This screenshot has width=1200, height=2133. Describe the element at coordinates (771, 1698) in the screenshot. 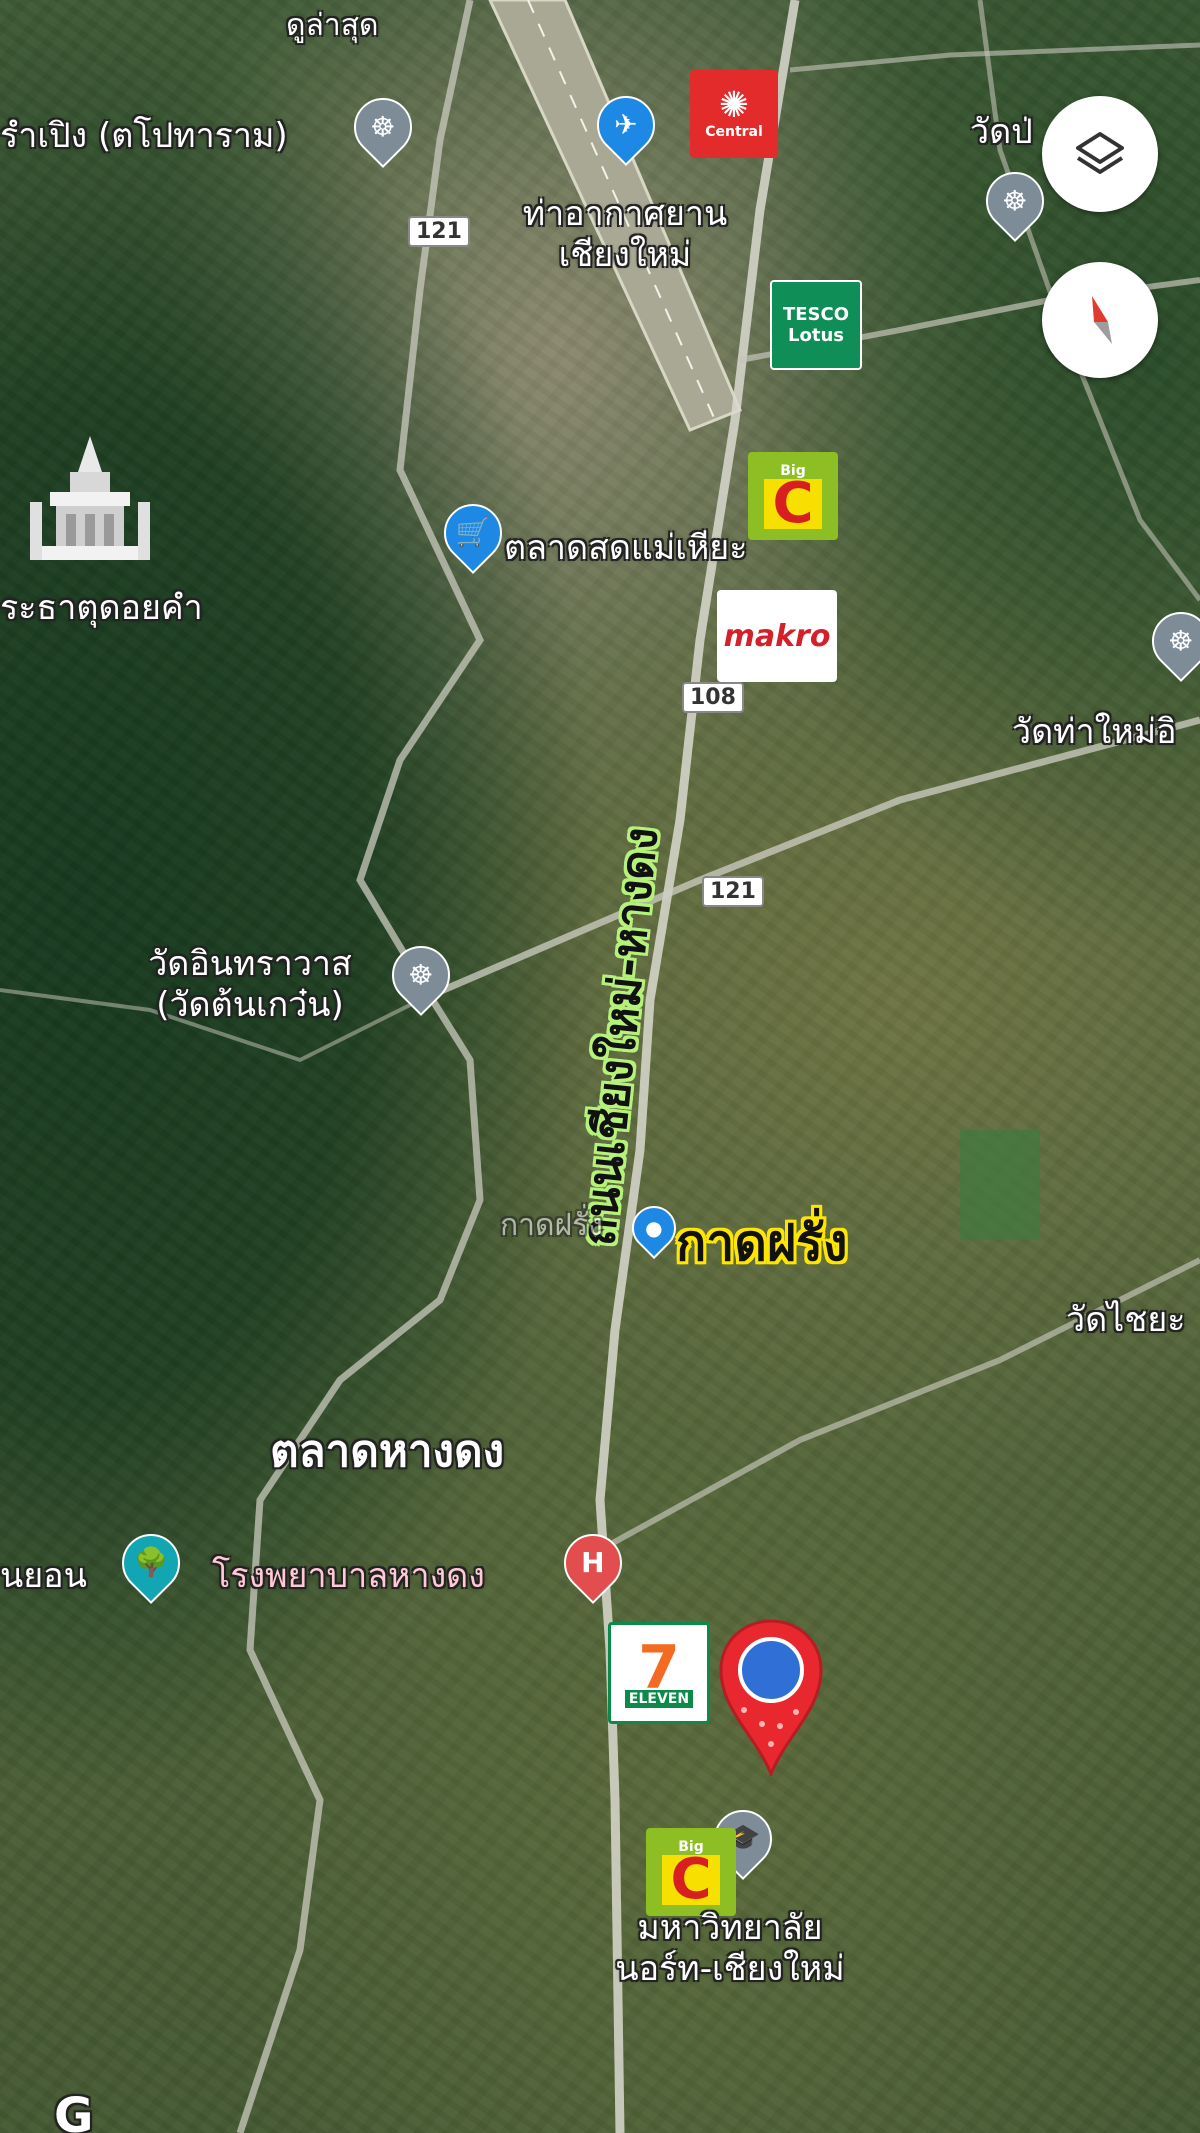

I see `location-pin-icon` at that location.